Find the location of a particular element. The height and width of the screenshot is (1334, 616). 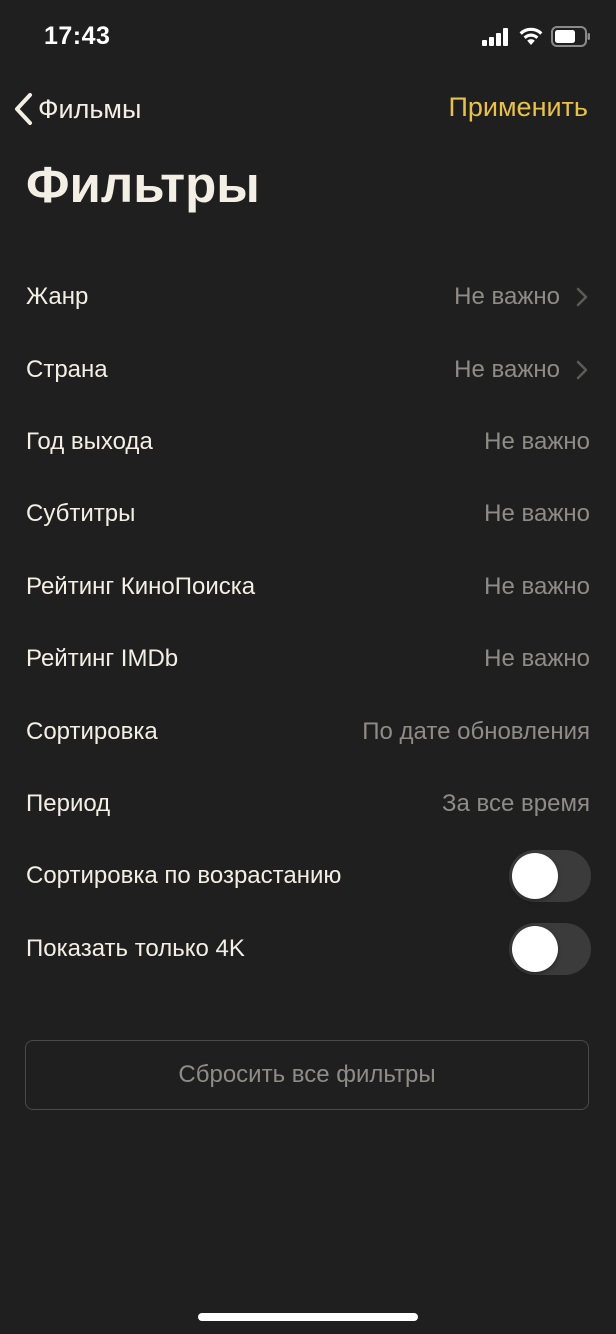

chevron-left-icon is located at coordinates (23, 109).